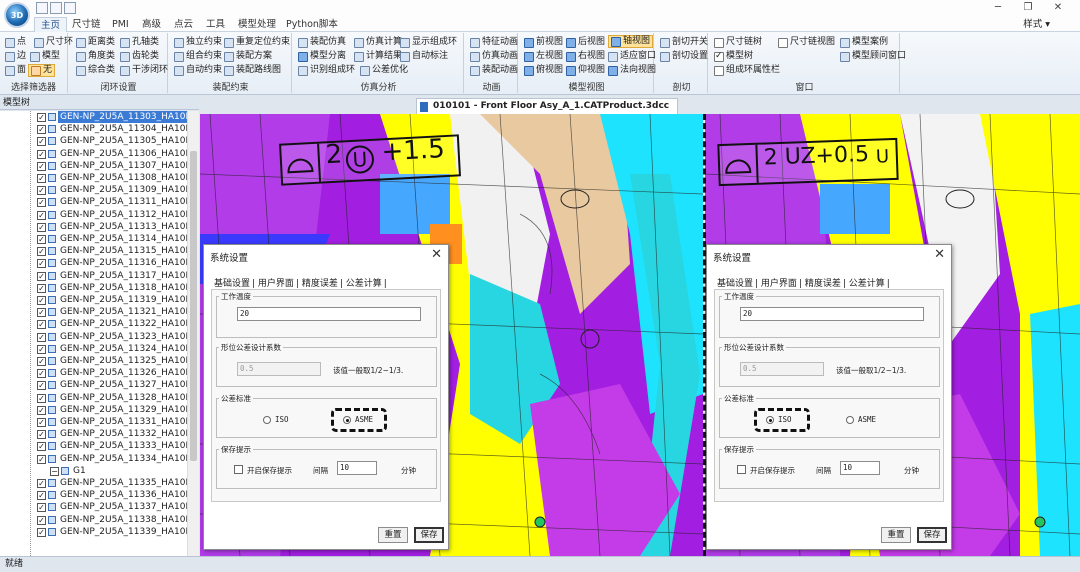 This screenshot has height=572, width=1080. I want to click on front-view: 前视图, so click(543, 42).